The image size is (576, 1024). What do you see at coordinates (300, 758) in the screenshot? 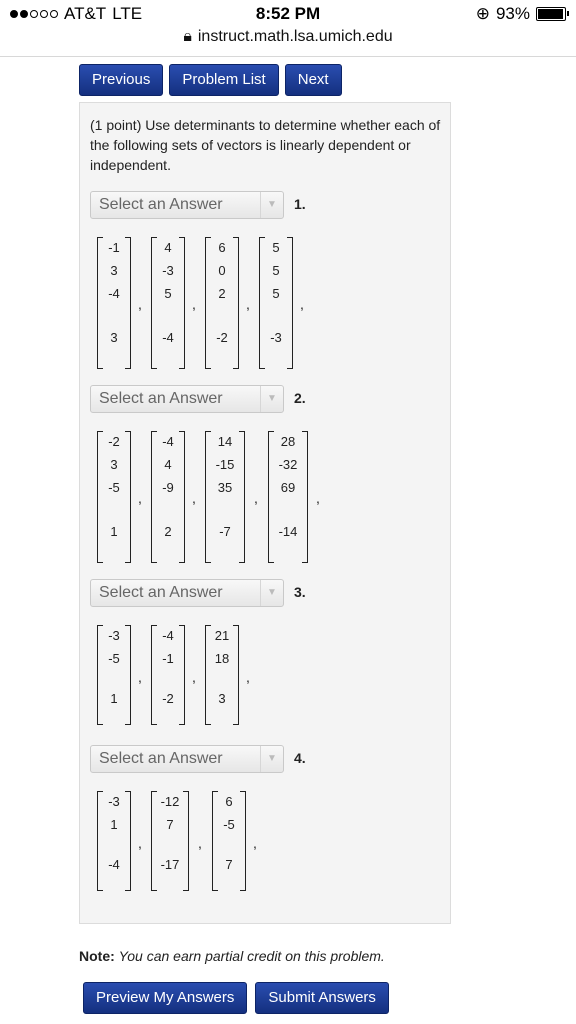
I see `question-number: 4.` at bounding box center [300, 758].